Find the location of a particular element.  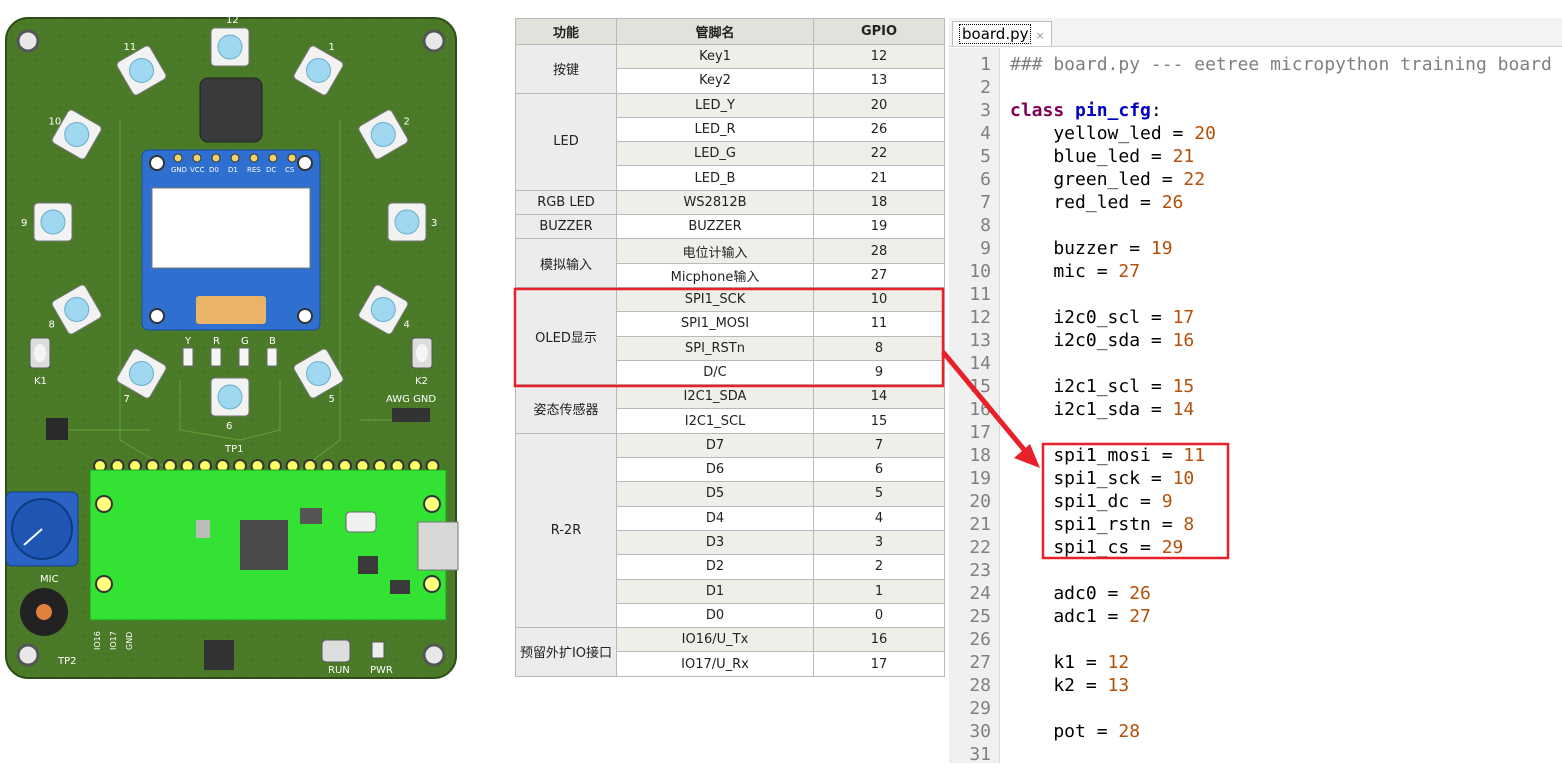

gpio-cell: 27 is located at coordinates (879, 275).